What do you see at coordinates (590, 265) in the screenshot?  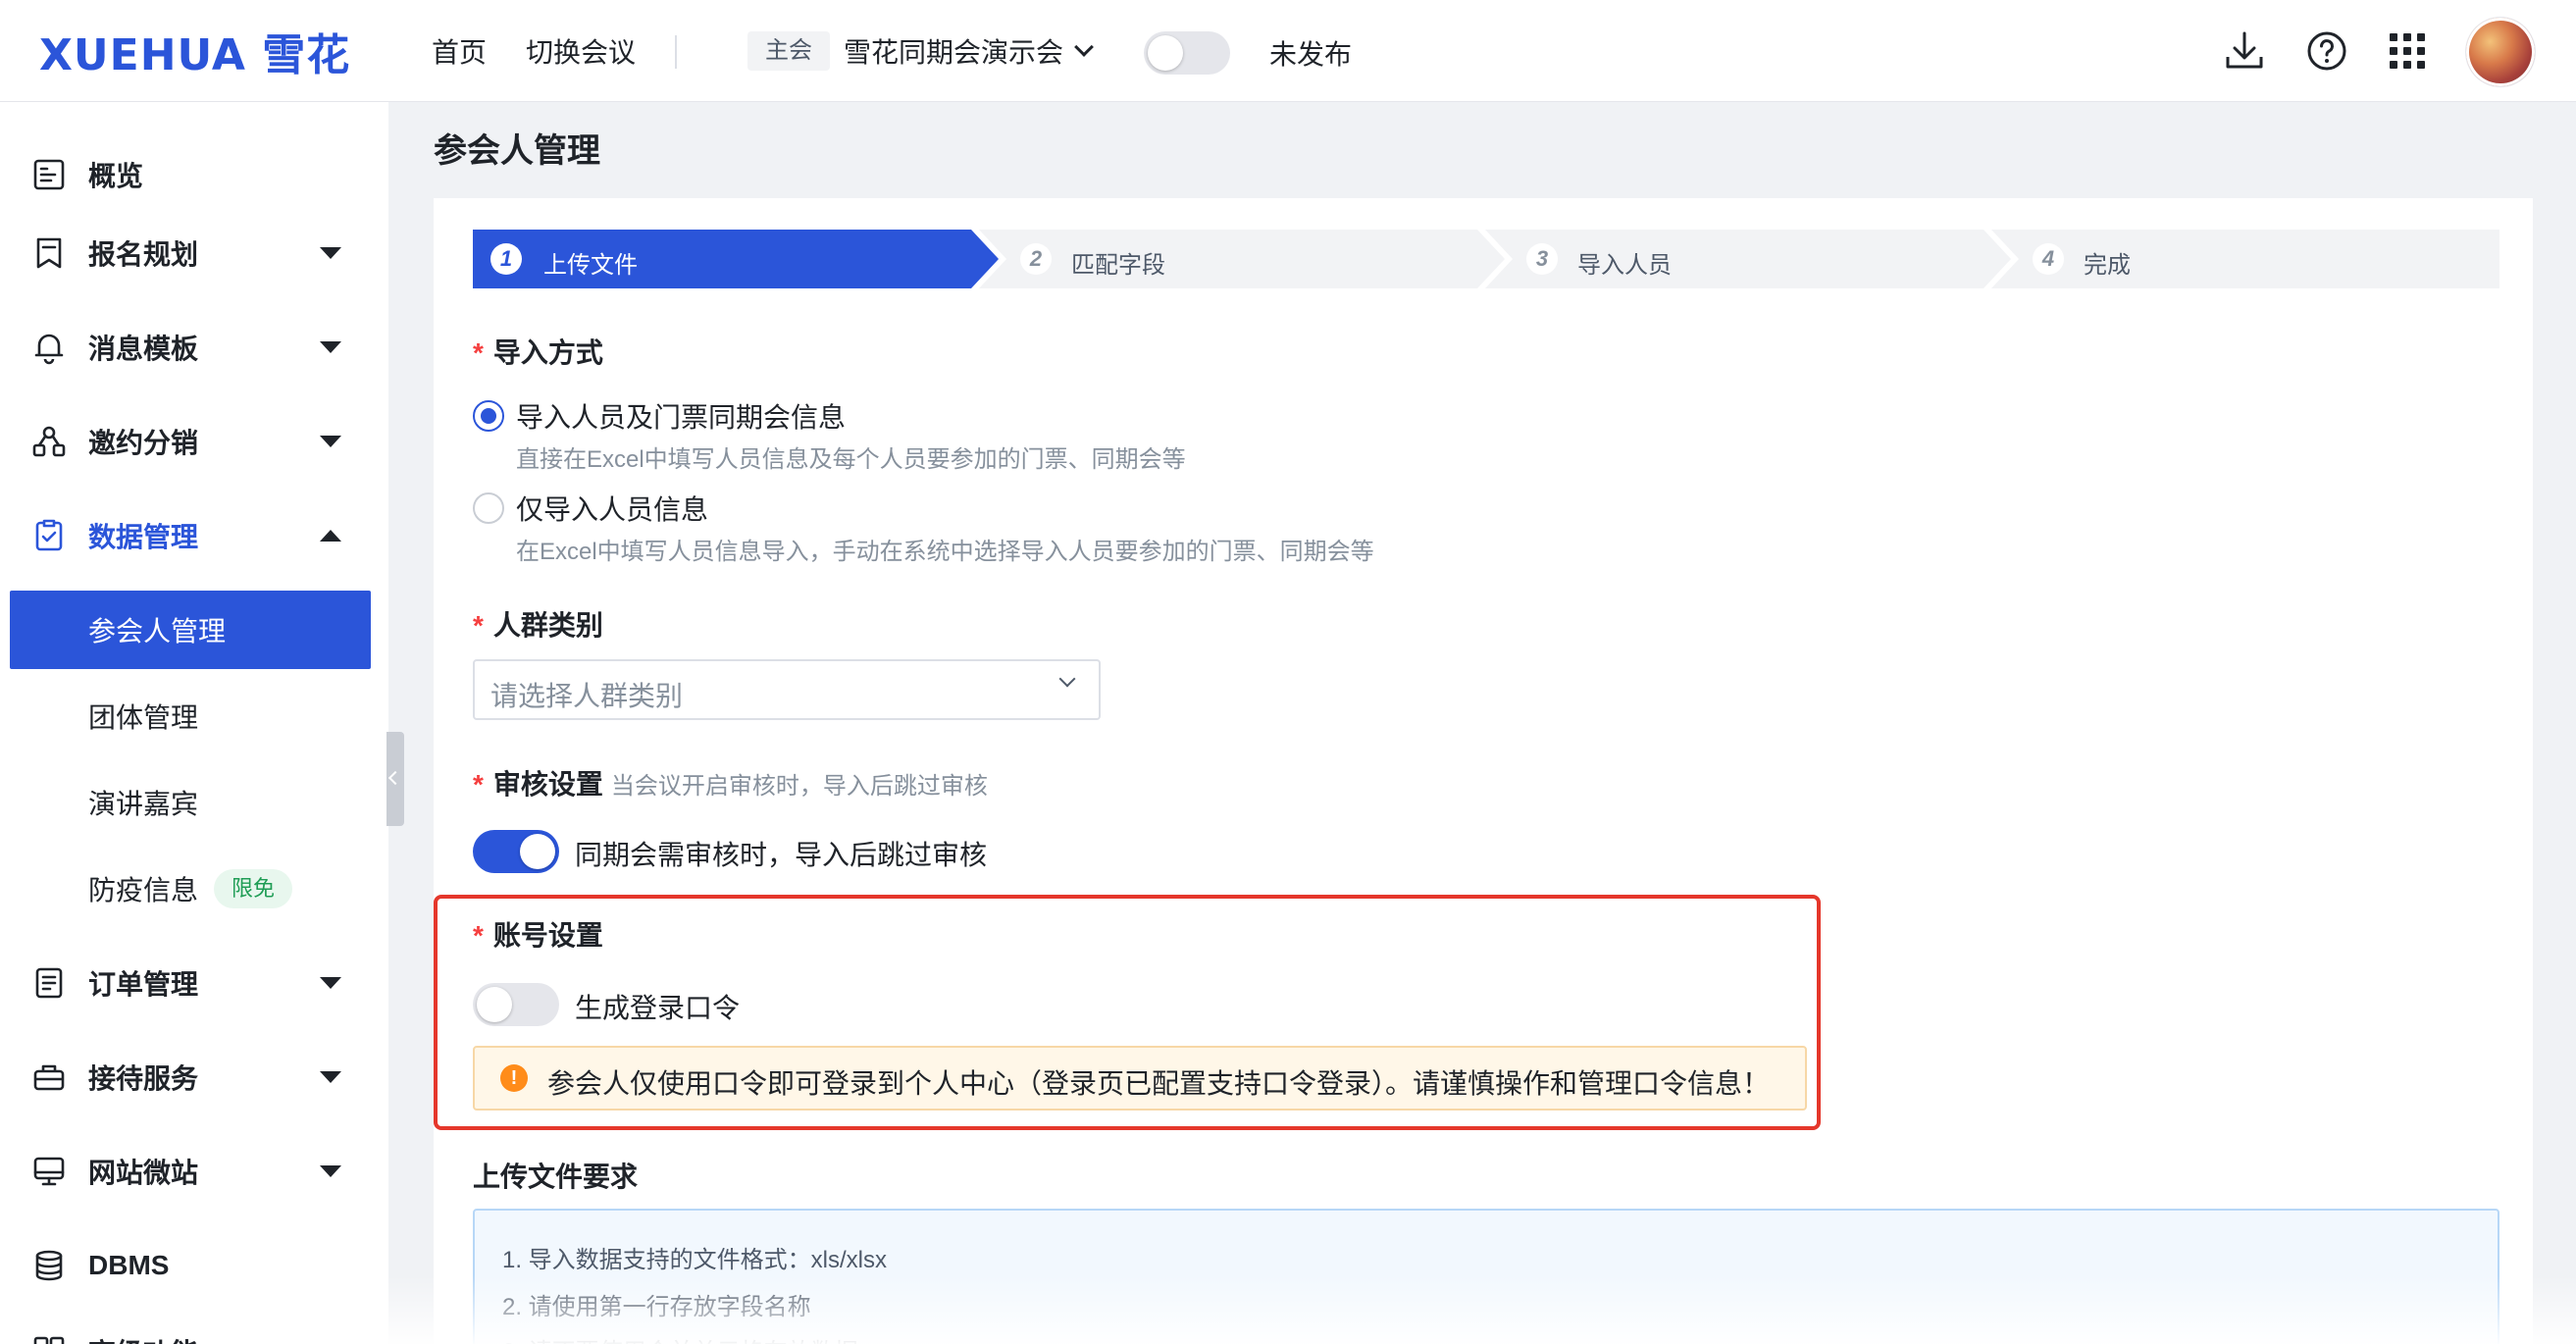 I see `step-label: 上传文件` at bounding box center [590, 265].